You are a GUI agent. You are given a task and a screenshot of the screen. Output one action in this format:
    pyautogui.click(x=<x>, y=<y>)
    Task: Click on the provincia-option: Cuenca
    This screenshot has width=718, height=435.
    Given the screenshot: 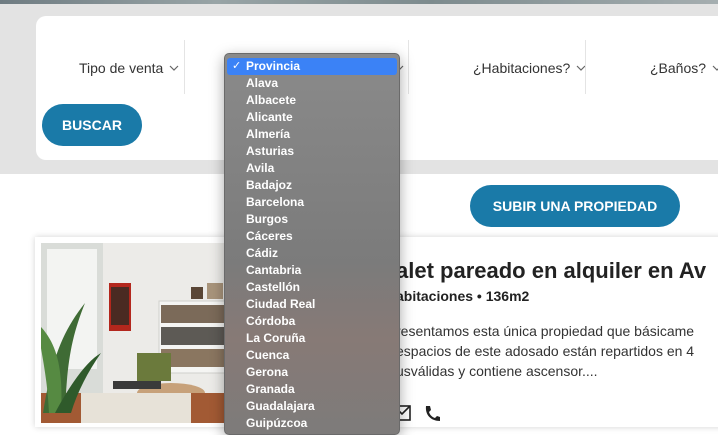 What is the action you would take?
    pyautogui.click(x=312, y=355)
    